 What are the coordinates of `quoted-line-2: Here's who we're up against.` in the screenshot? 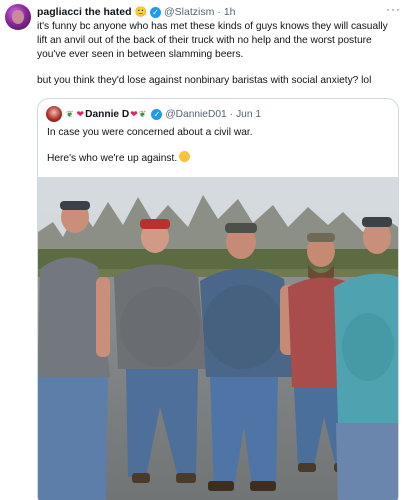 It's located at (217, 158).